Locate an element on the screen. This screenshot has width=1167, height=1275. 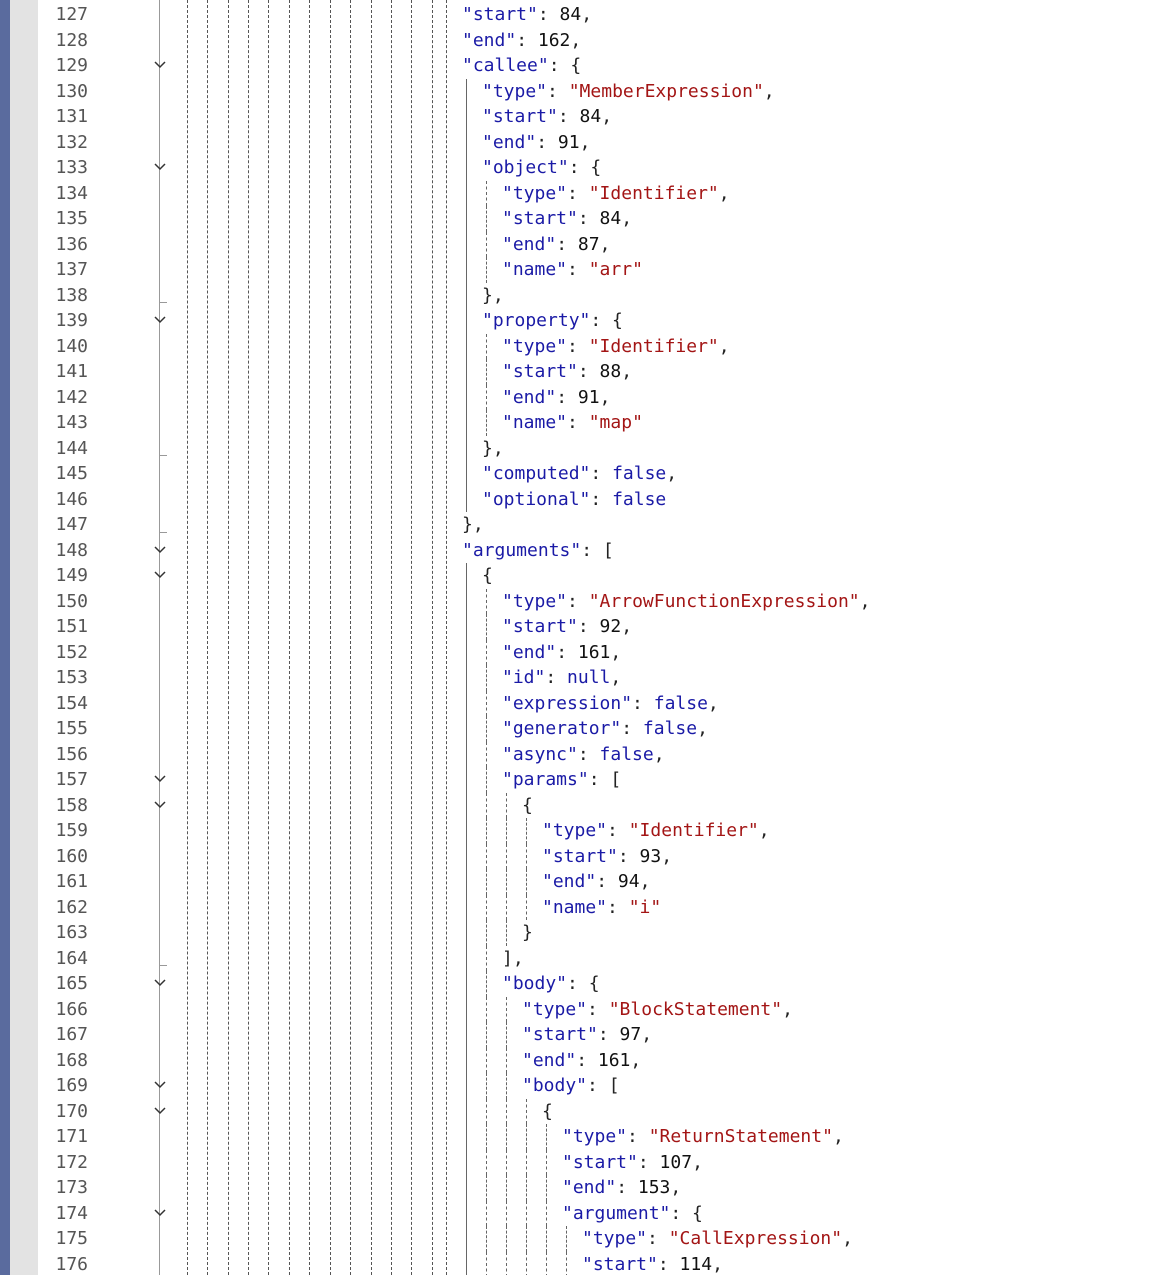
code-line: 165 "body": { is located at coordinates (583, 984).